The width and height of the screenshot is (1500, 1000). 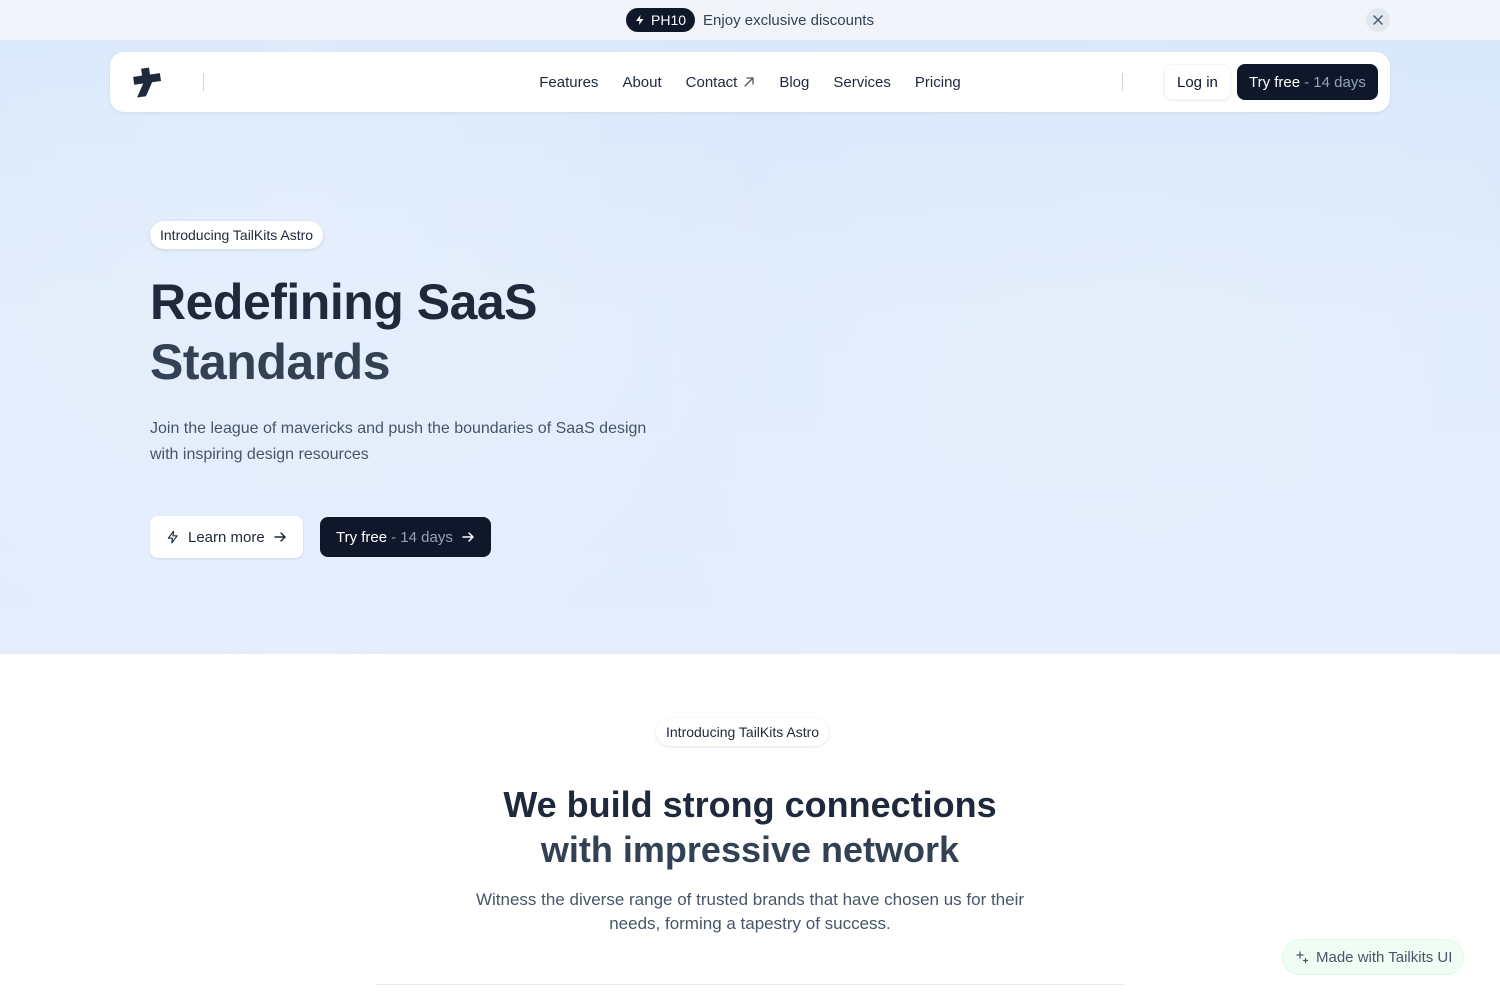 What do you see at coordinates (862, 82) in the screenshot?
I see `nav-link-services: Services` at bounding box center [862, 82].